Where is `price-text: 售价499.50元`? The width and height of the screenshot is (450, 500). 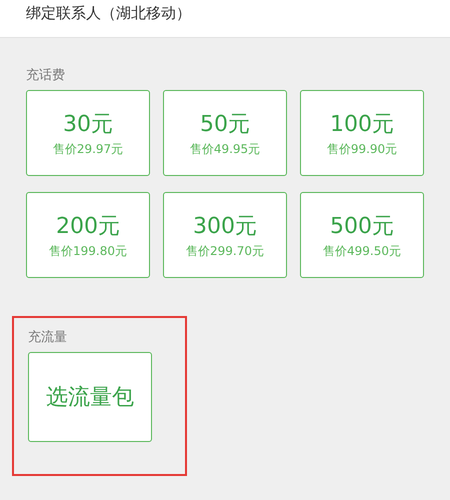
price-text: 售价499.50元 is located at coordinates (362, 251).